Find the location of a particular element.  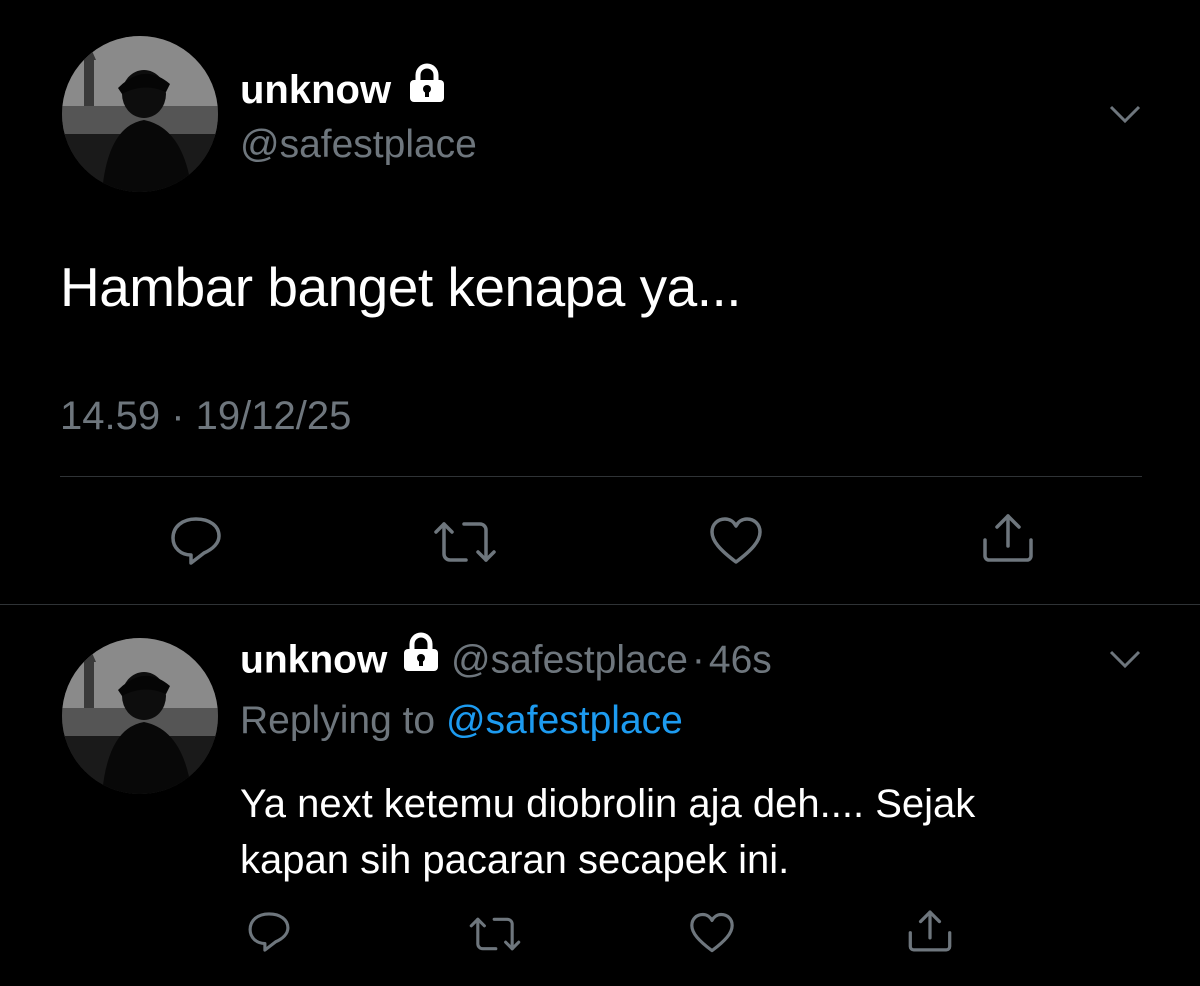

reply-display-name: unknow is located at coordinates (313, 659).